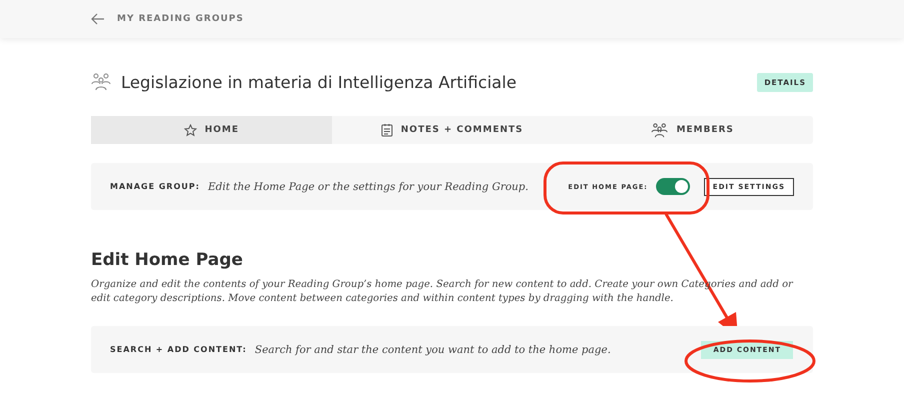  Describe the element at coordinates (319, 82) in the screenshot. I see `group-title: Legislazione in materia di Intelligenza Artificiale` at that location.